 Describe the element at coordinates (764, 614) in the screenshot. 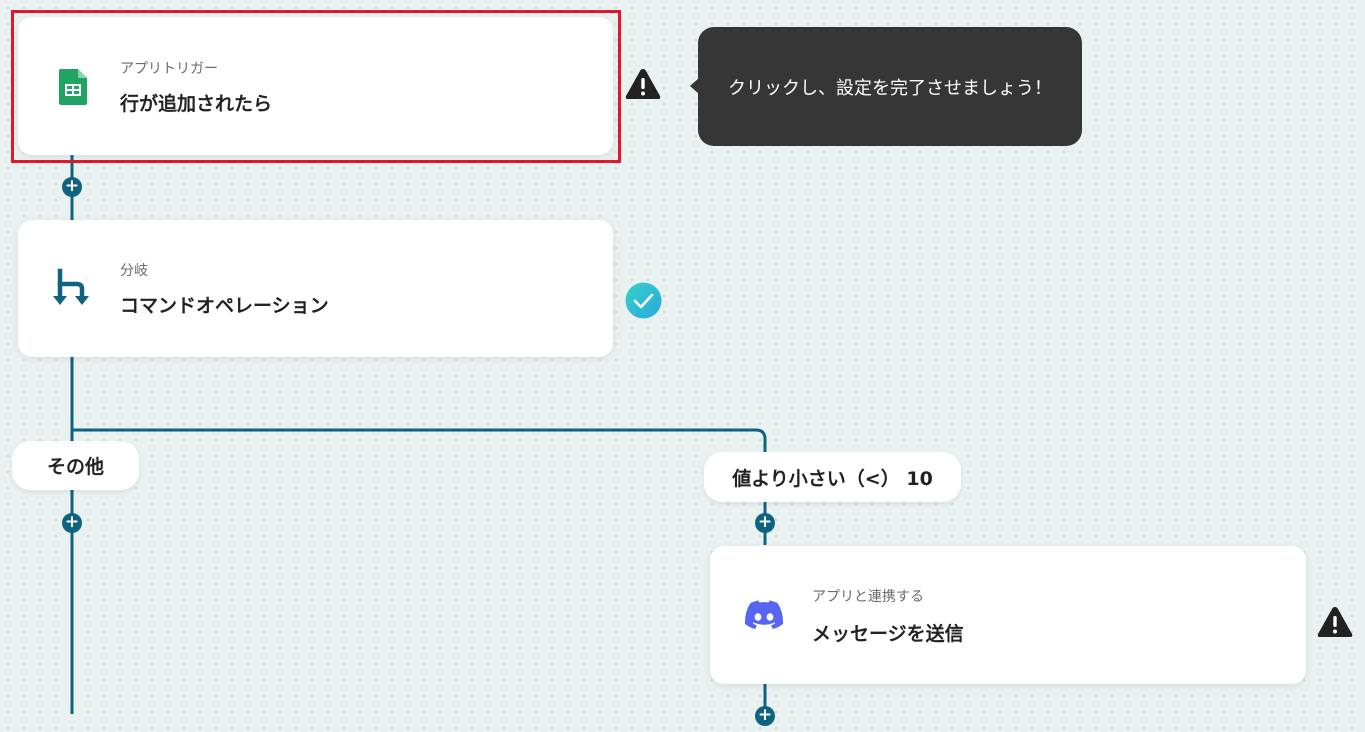

I see `discord-icon` at that location.